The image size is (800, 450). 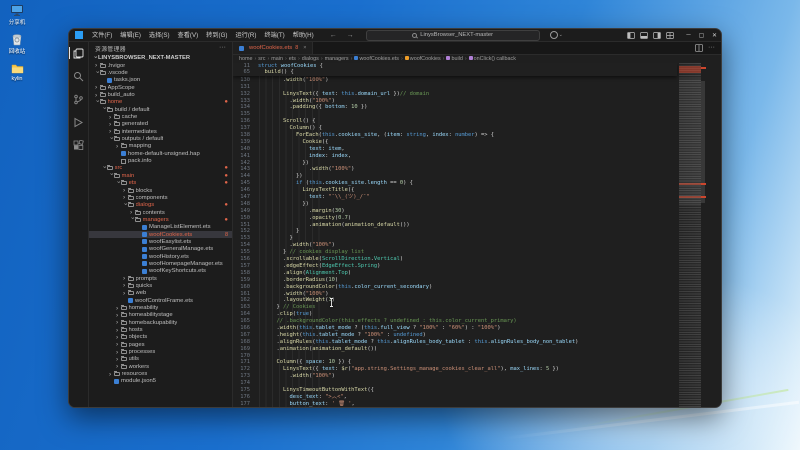 What do you see at coordinates (160, 168) in the screenshot?
I see `tree-item: › src ●` at bounding box center [160, 168].